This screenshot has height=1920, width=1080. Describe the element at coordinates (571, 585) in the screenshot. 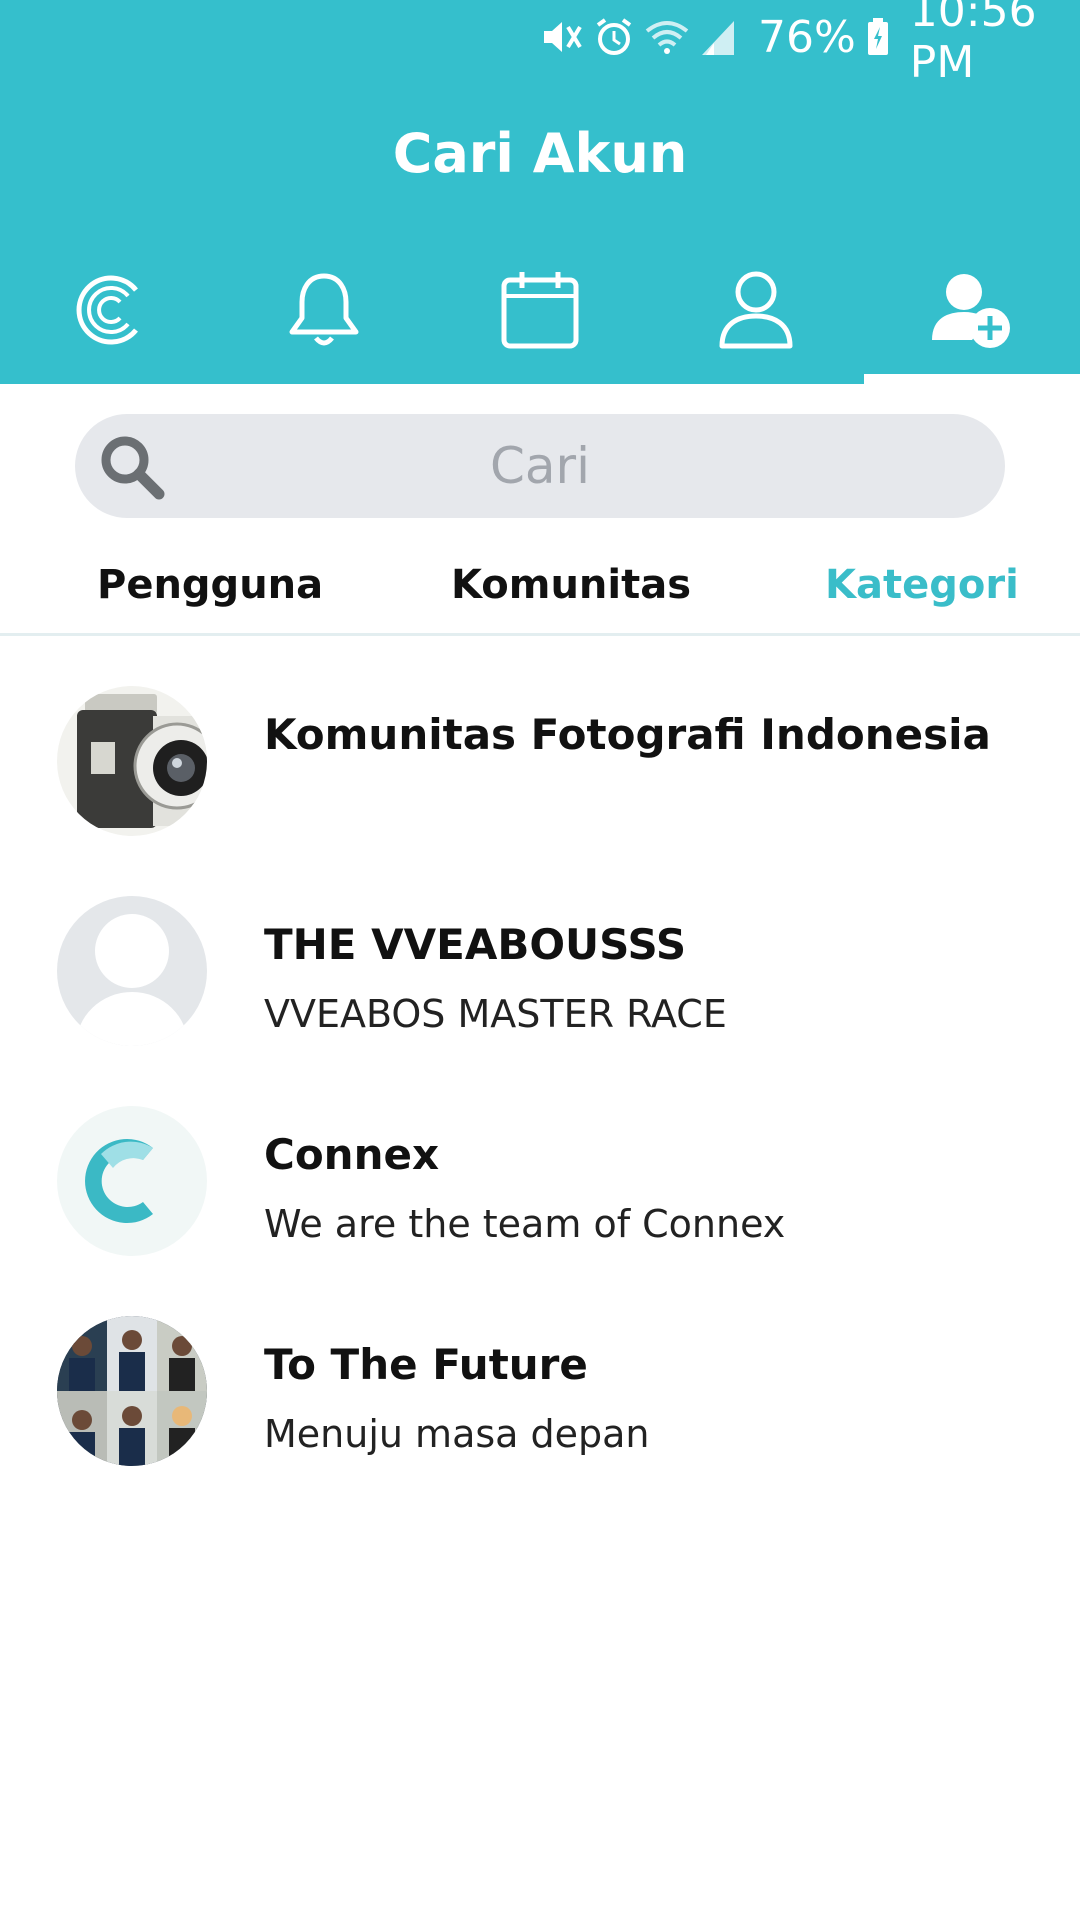

I see `tab-komunitas: Komunitas` at that location.